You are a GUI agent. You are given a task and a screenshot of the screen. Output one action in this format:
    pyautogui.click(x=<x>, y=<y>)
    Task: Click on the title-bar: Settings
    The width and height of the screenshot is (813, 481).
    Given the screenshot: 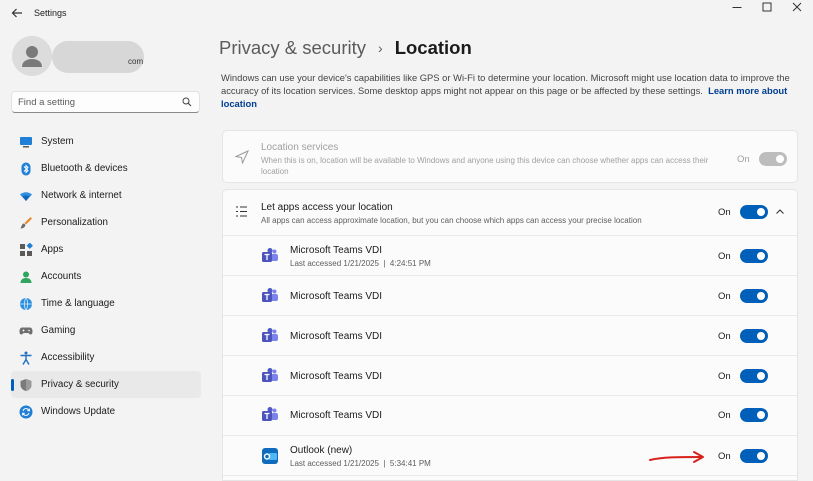 What is the action you would take?
    pyautogui.click(x=406, y=14)
    